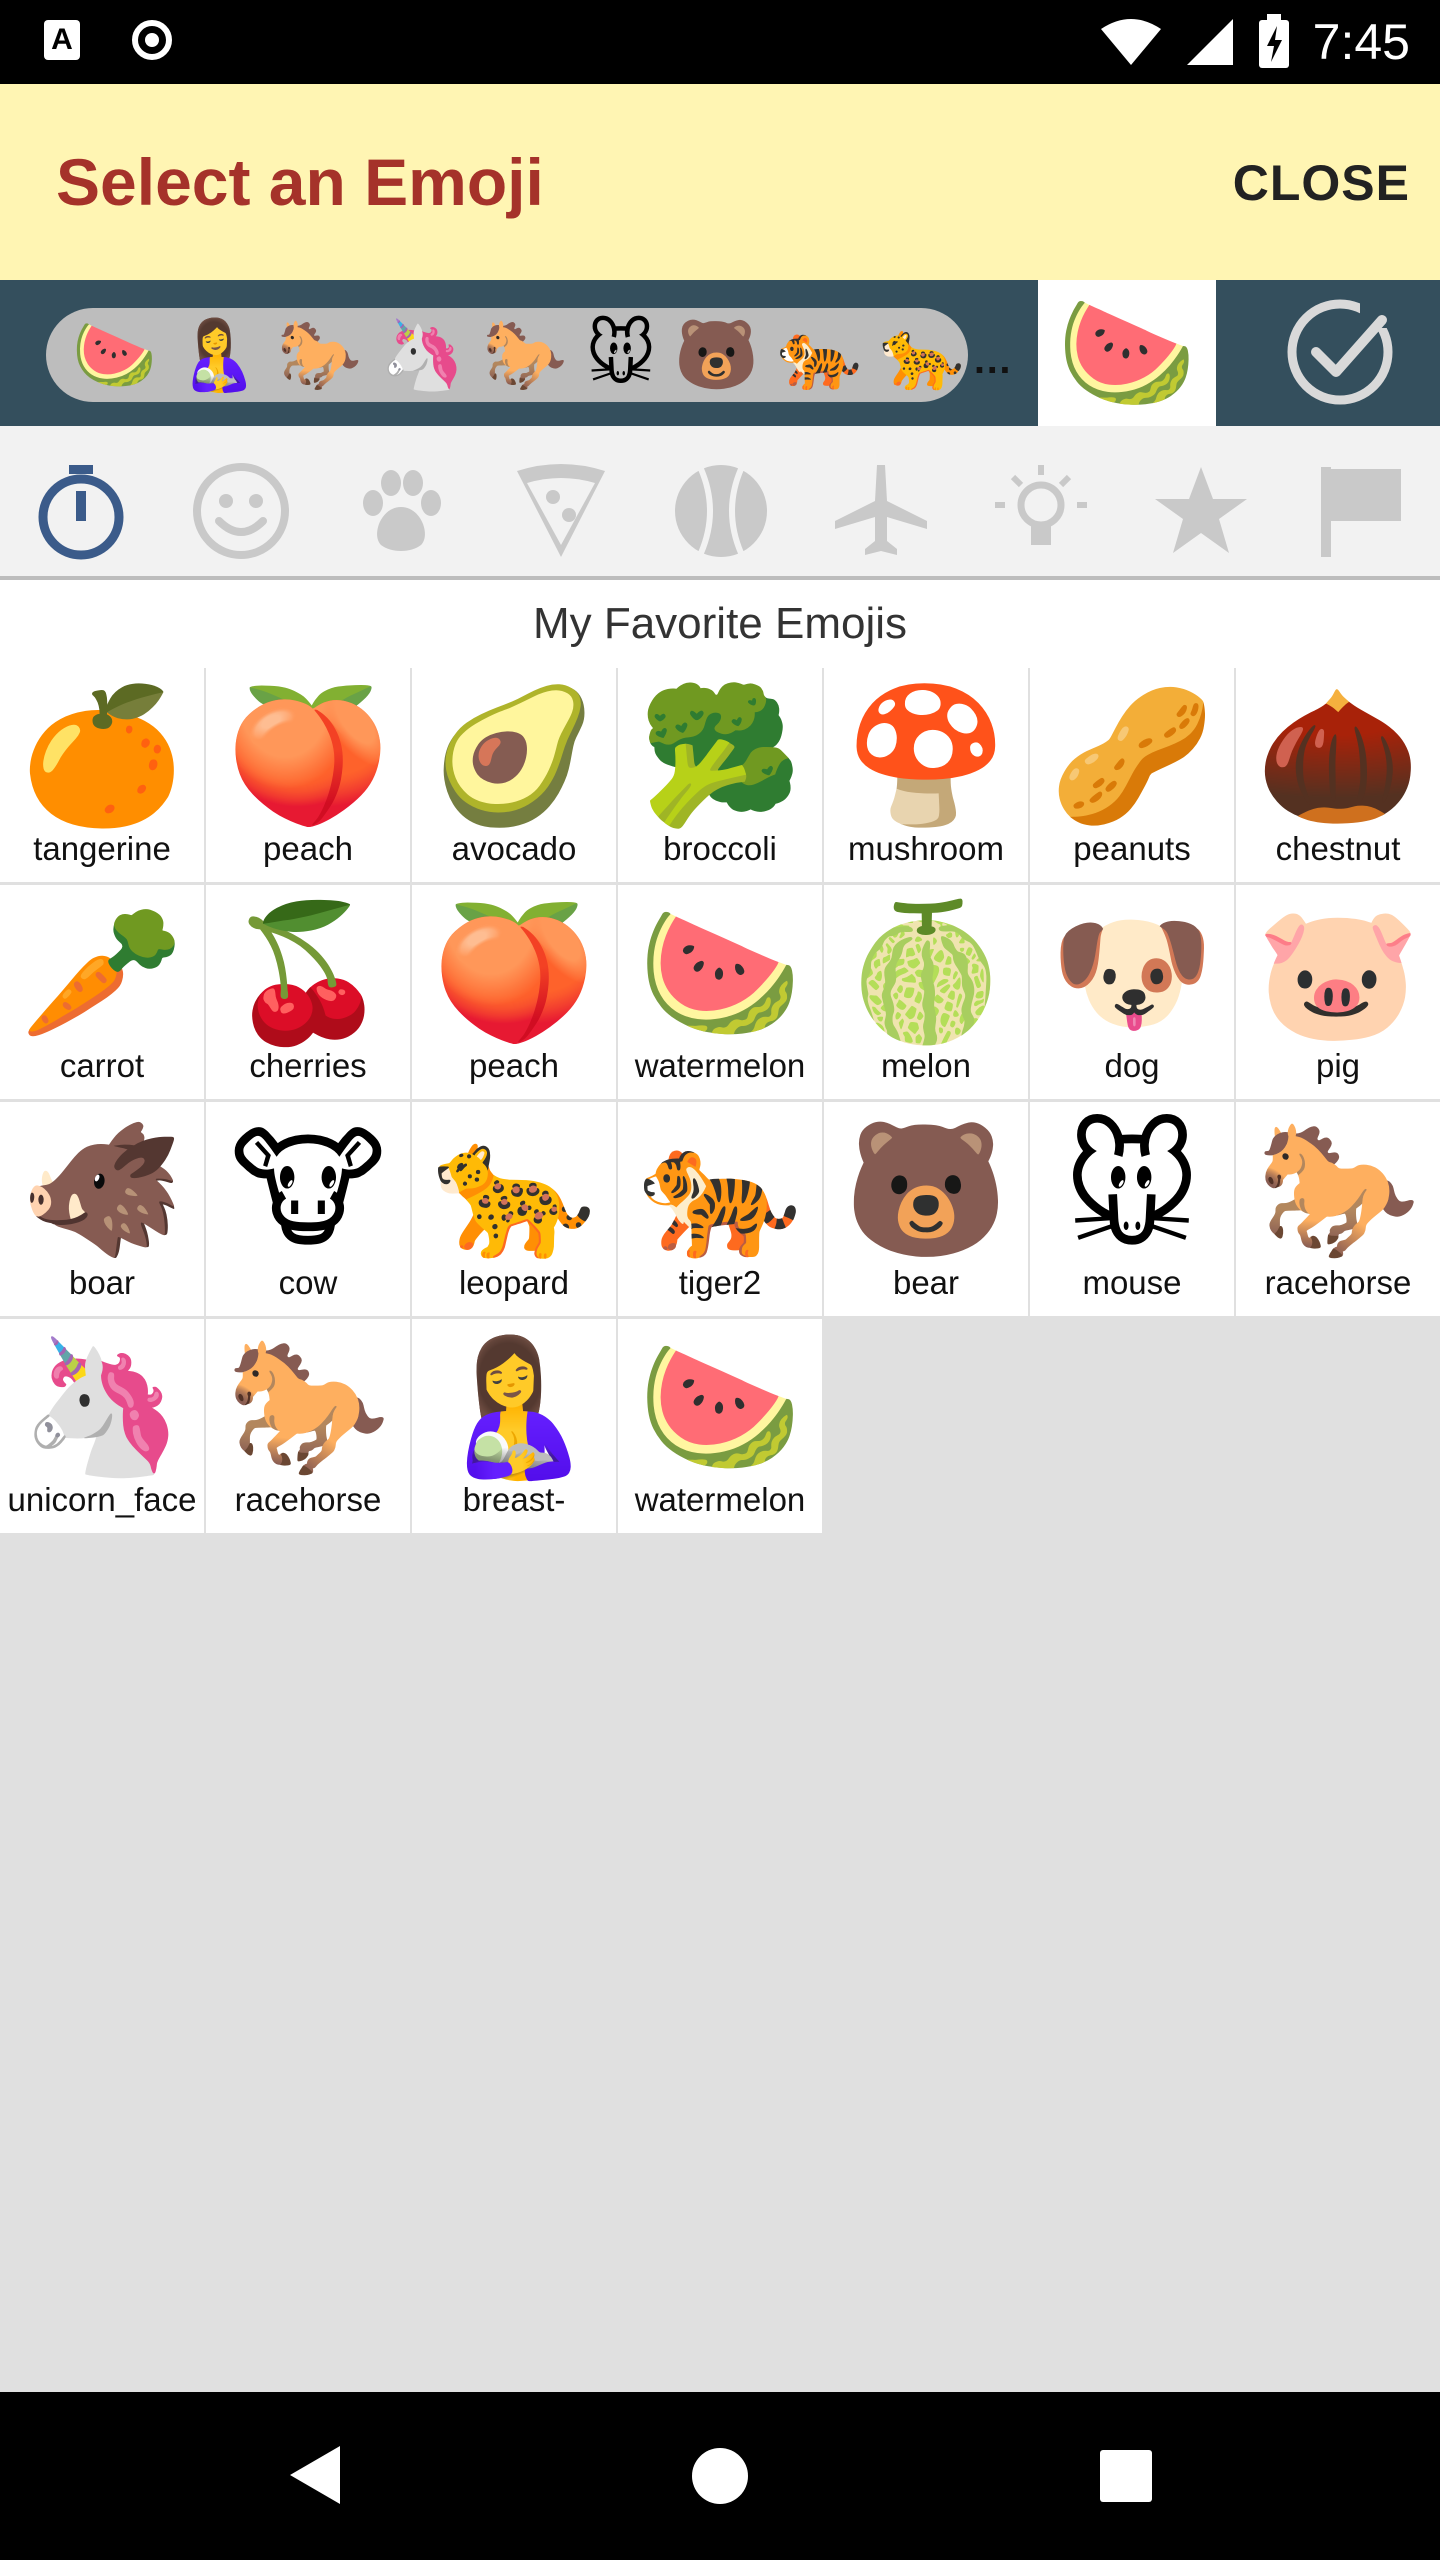 The width and height of the screenshot is (1440, 2560). Describe the element at coordinates (300, 182) in the screenshot. I see `dialog-title: Select an Emoji` at that location.